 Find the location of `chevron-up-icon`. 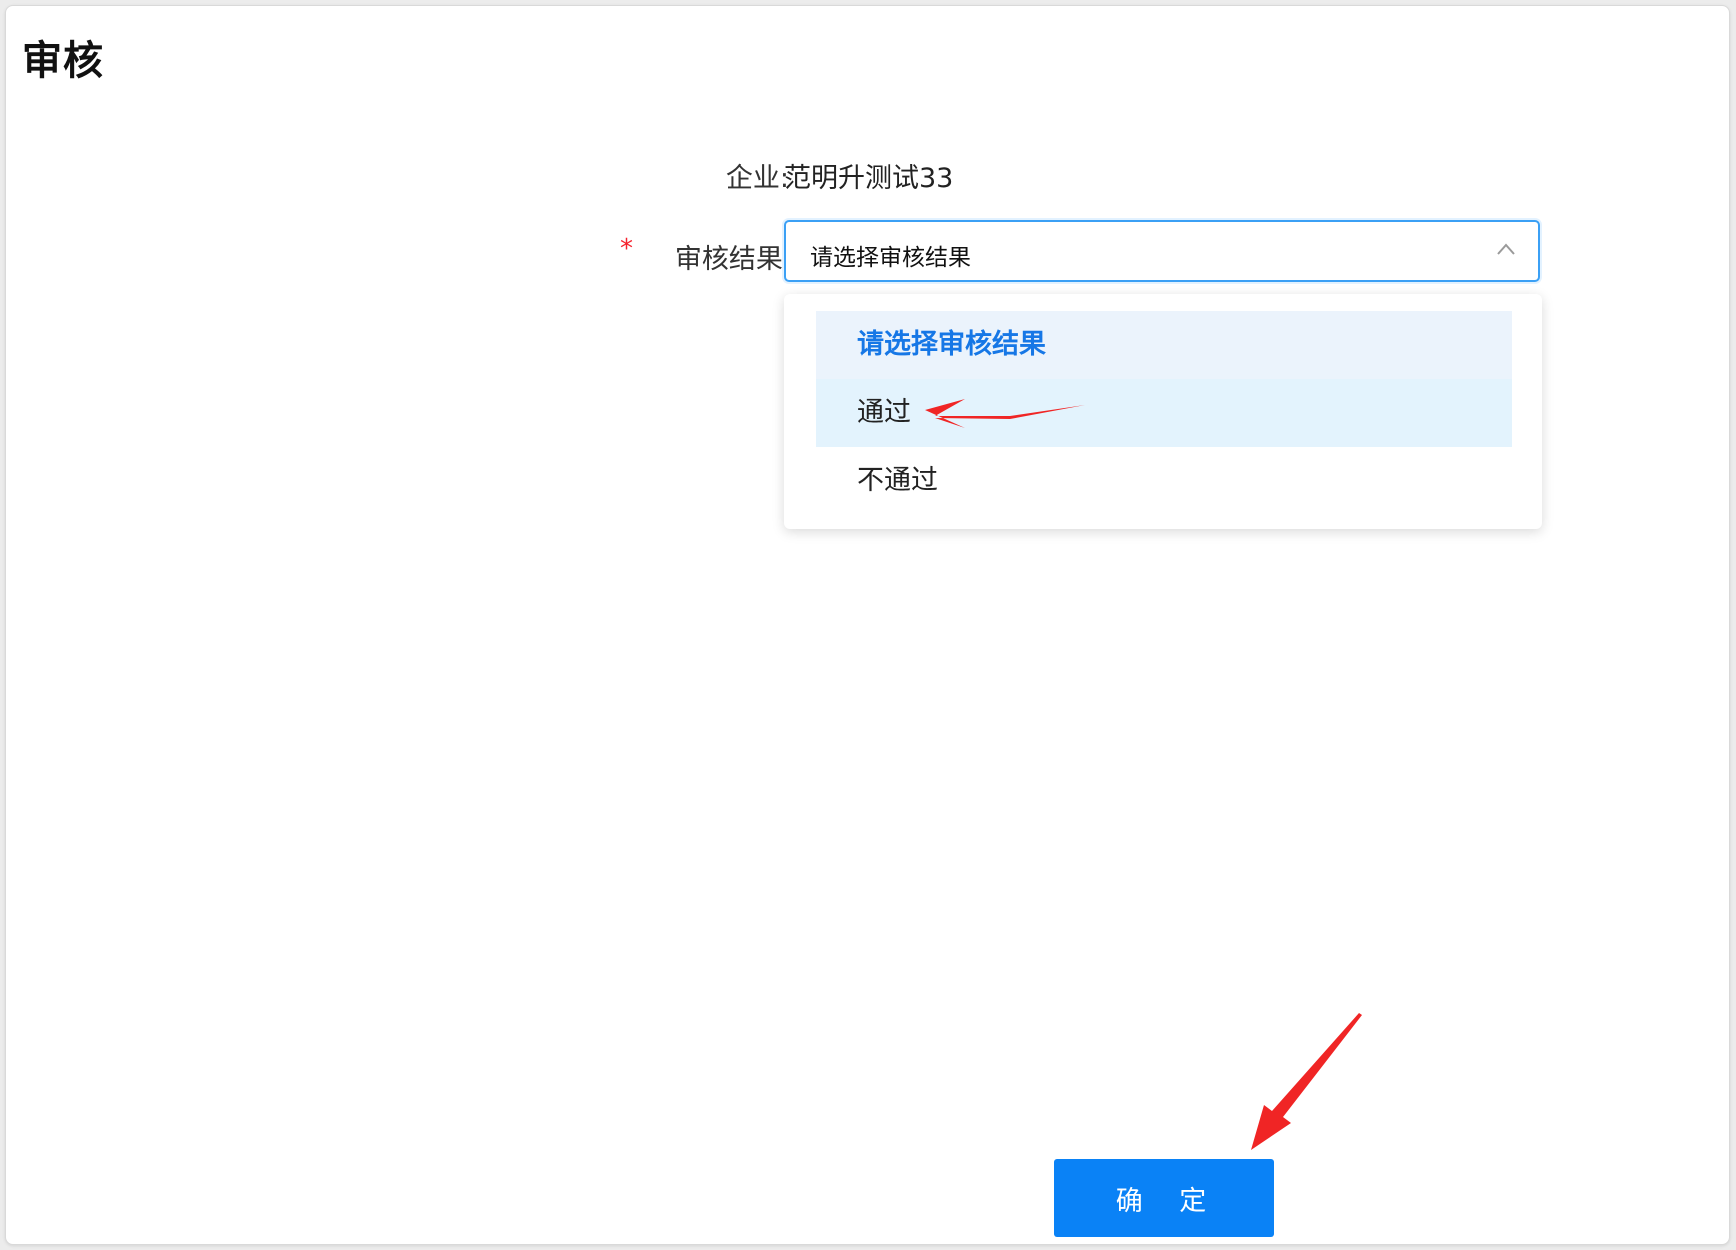

chevron-up-icon is located at coordinates (1506, 249).